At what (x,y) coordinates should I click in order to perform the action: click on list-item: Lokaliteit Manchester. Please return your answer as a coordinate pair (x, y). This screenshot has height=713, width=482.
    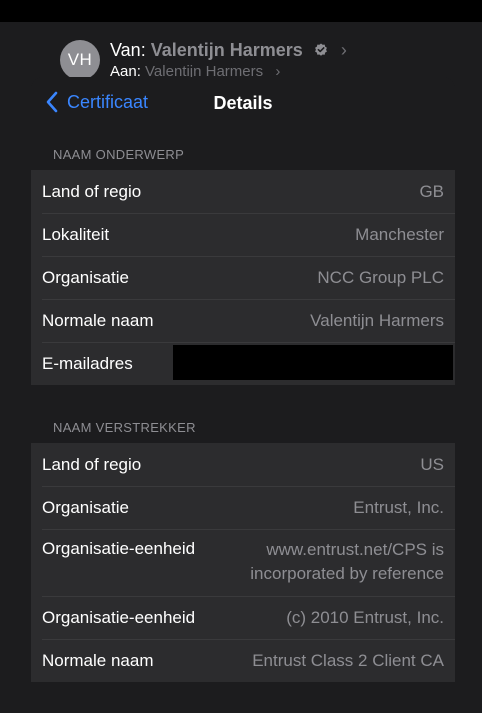
    Looking at the image, I should click on (243, 234).